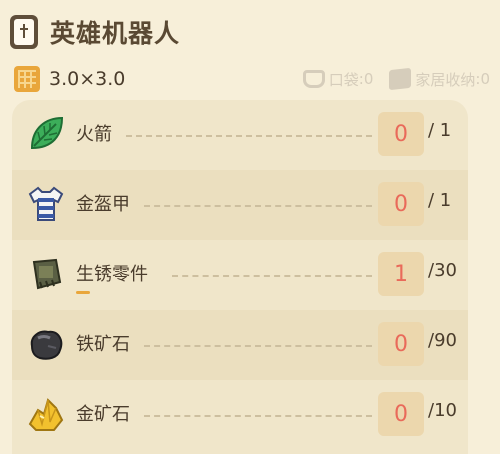  I want to click on required-count: /10, so click(442, 410).